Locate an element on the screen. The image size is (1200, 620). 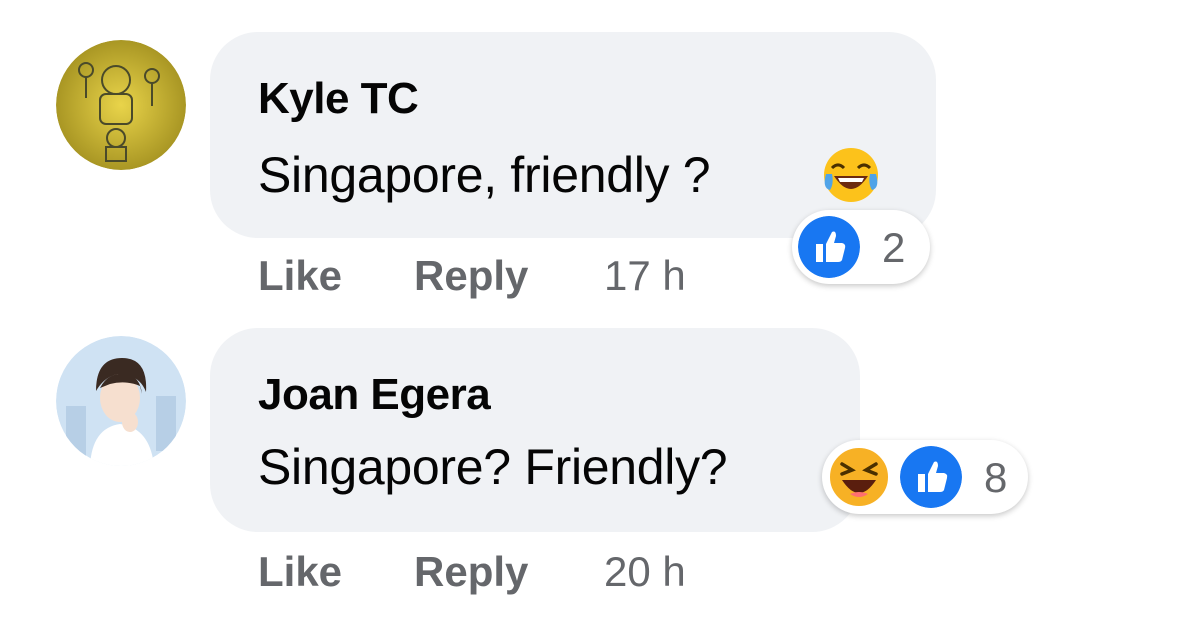
comment-author: Joan Egera is located at coordinates (374, 395).